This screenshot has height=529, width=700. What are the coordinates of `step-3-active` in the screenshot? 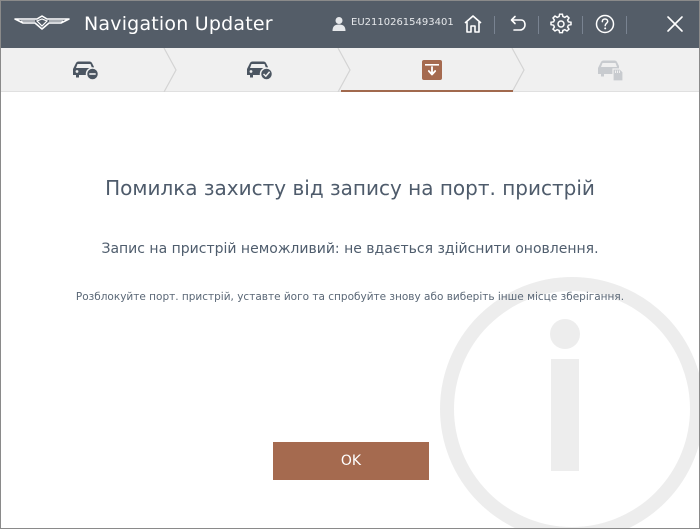 It's located at (432, 70).